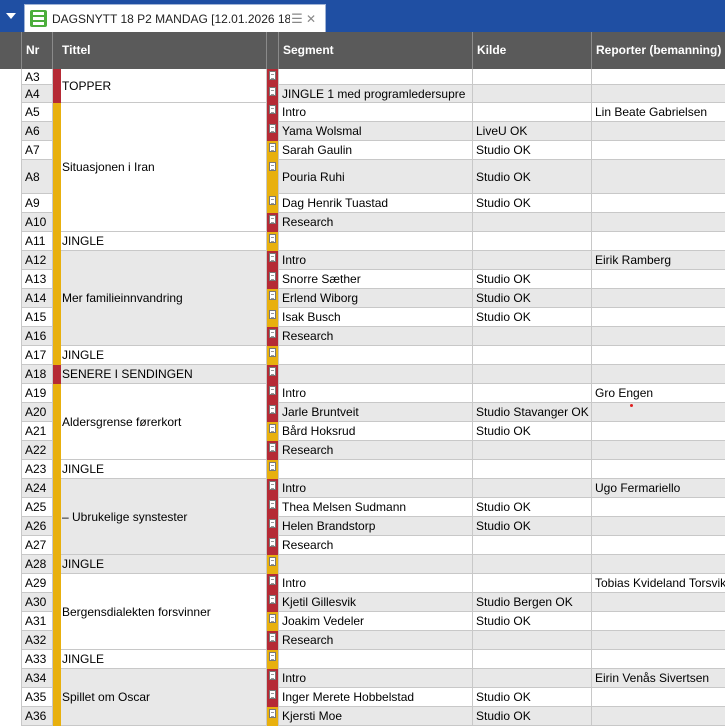 The height and width of the screenshot is (726, 725). Describe the element at coordinates (658, 260) in the screenshot. I see `row-reporter: Eirik Ramberg` at that location.